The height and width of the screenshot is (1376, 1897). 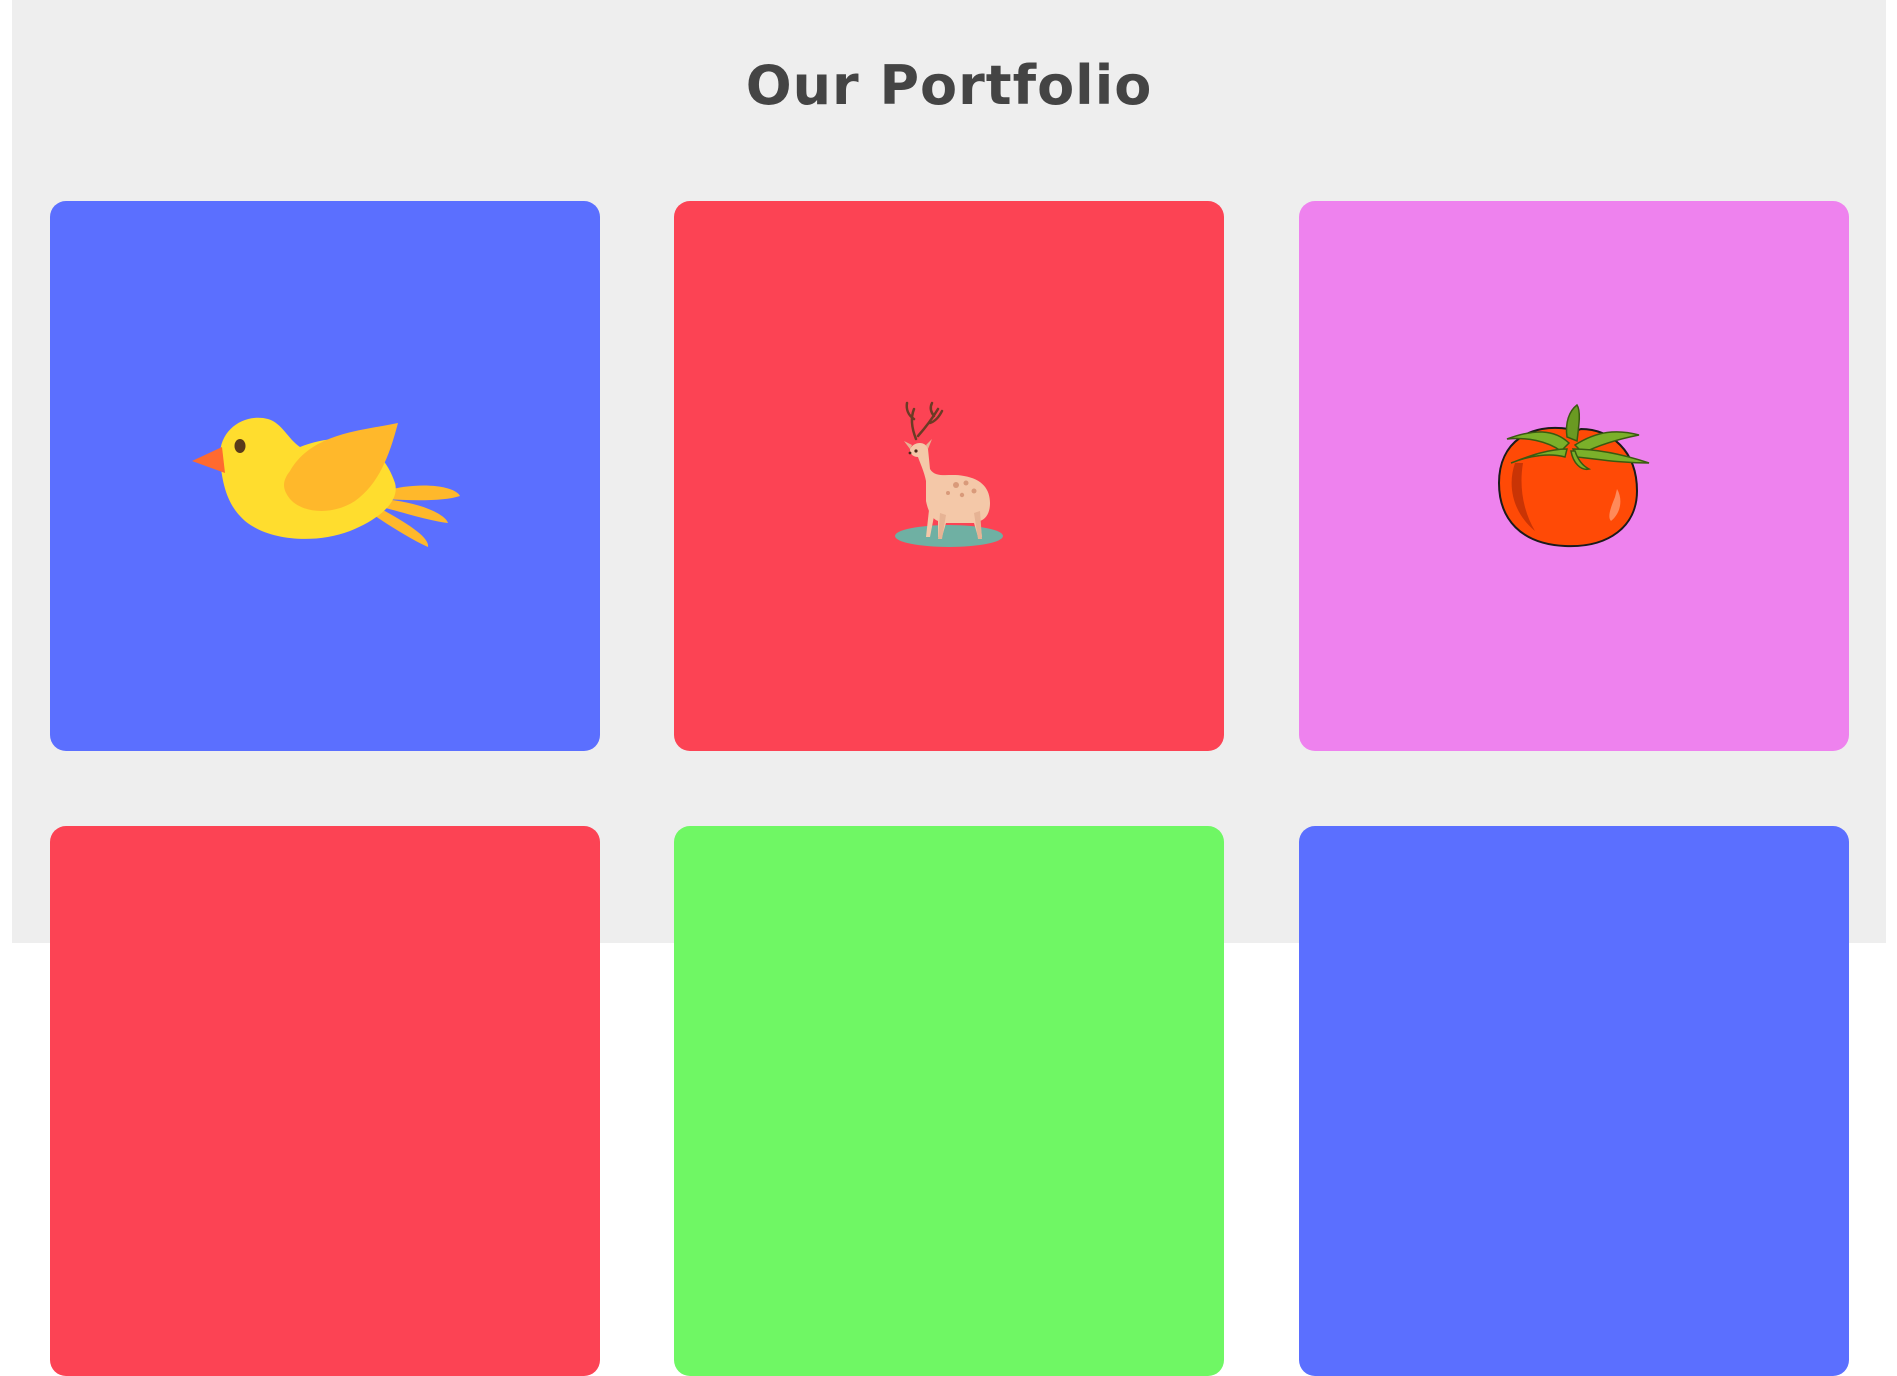 I want to click on page-title: Our Portfolio, so click(x=949, y=85).